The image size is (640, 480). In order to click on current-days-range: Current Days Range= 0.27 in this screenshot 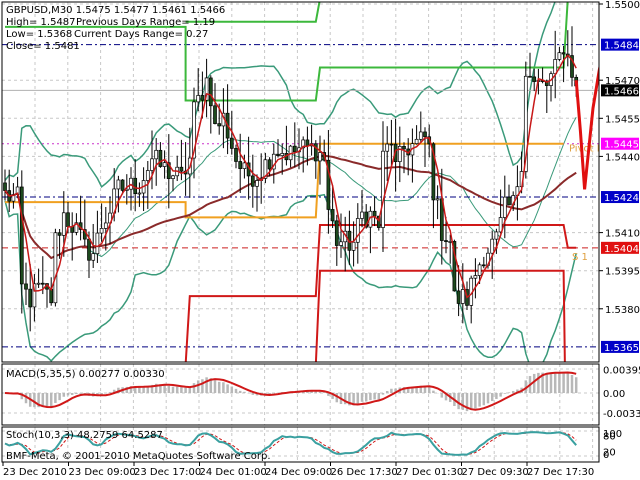, I will do `click(141, 34)`.